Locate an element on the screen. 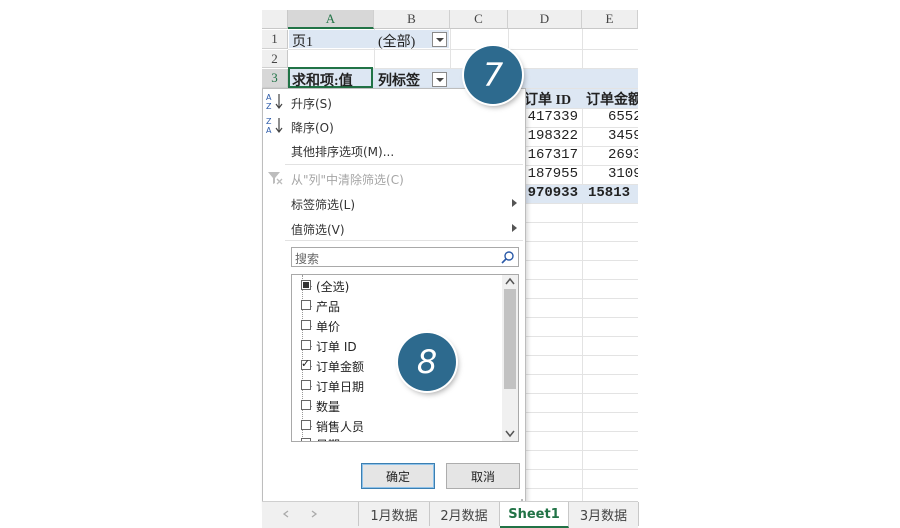 Image resolution: width=900 pixels, height=528 pixels. field-checkbox-item: 单价 is located at coordinates (321, 326).